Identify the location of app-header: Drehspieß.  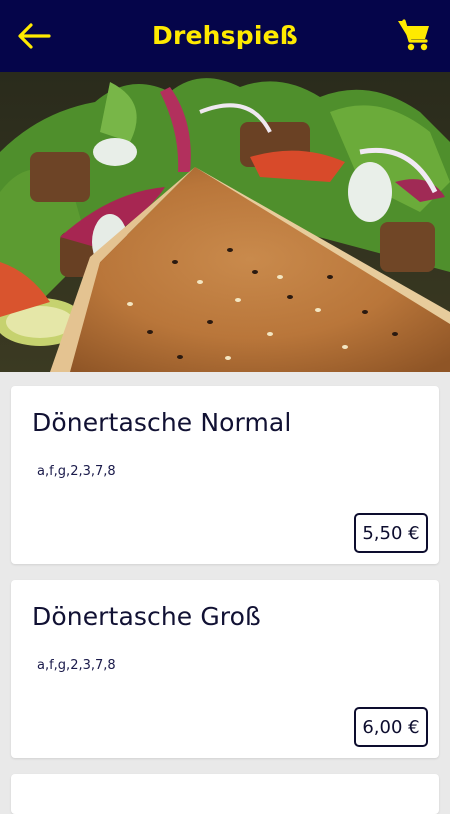
(225, 36).